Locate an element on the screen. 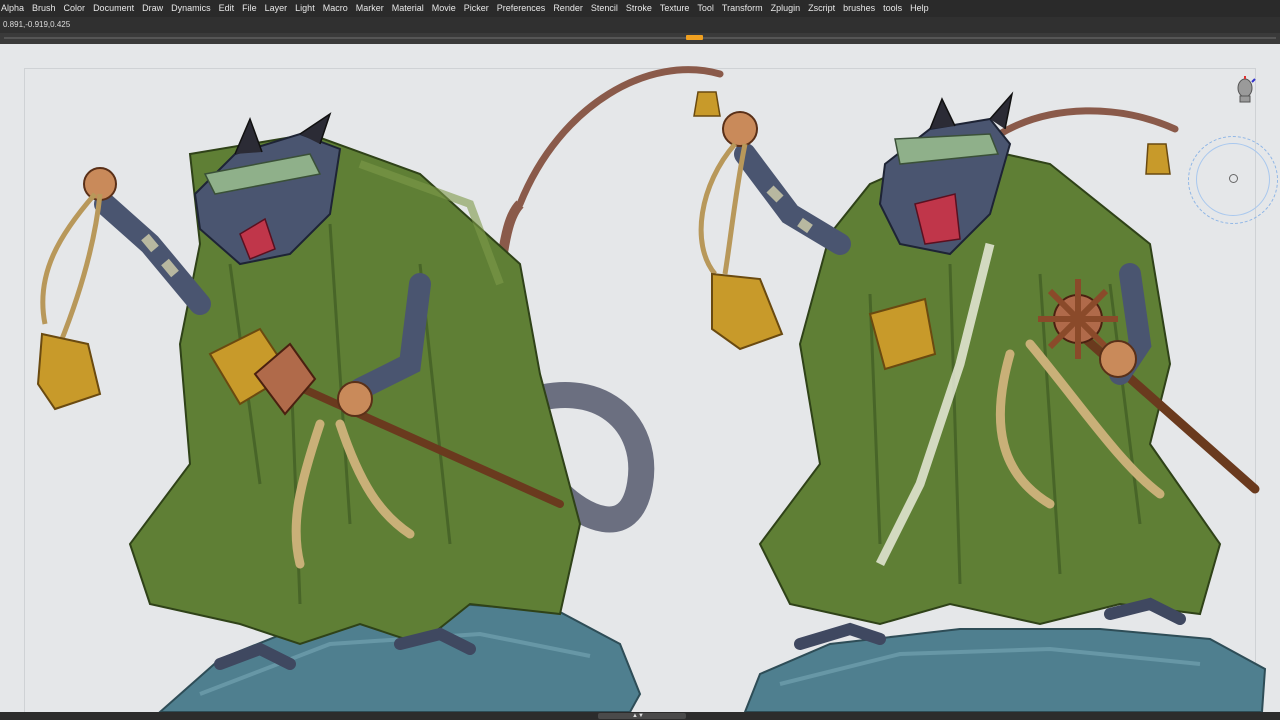 The height and width of the screenshot is (720, 1280). bottom-tray-bar: ▲▼ is located at coordinates (640, 716).